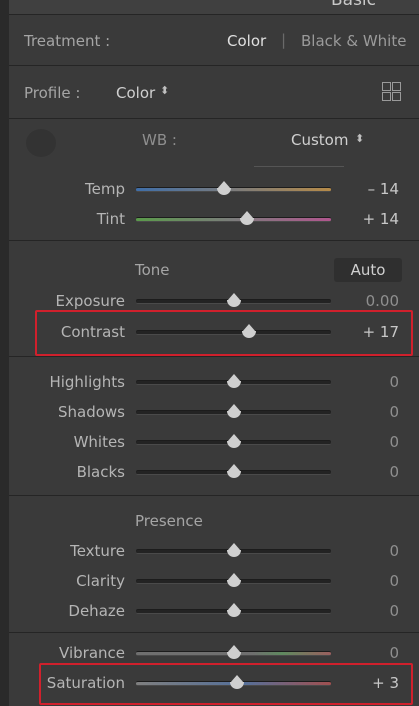  What do you see at coordinates (233, 219) in the screenshot?
I see `tint-slider-track` at bounding box center [233, 219].